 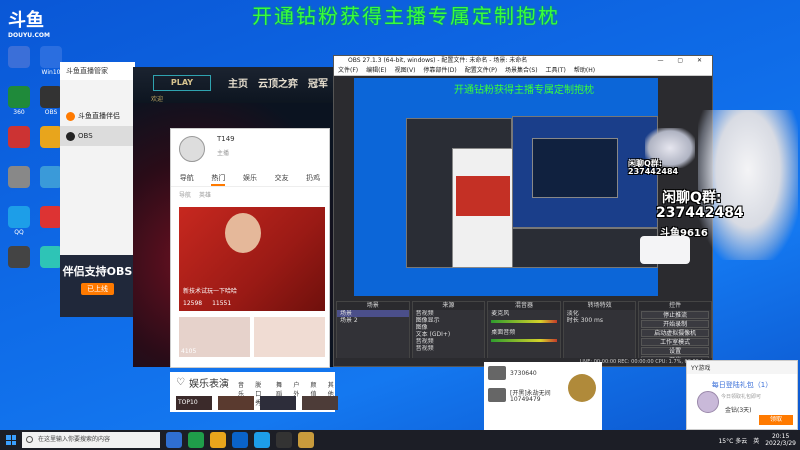 I want to click on weather: 15°C 多云, so click(x=732, y=440).